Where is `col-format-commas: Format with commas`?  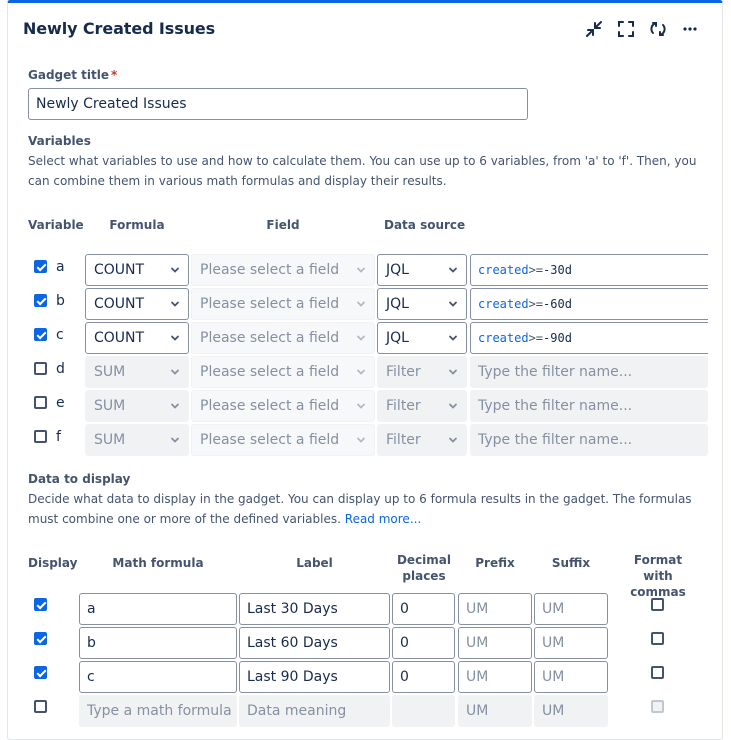 col-format-commas: Format with commas is located at coordinates (658, 576).